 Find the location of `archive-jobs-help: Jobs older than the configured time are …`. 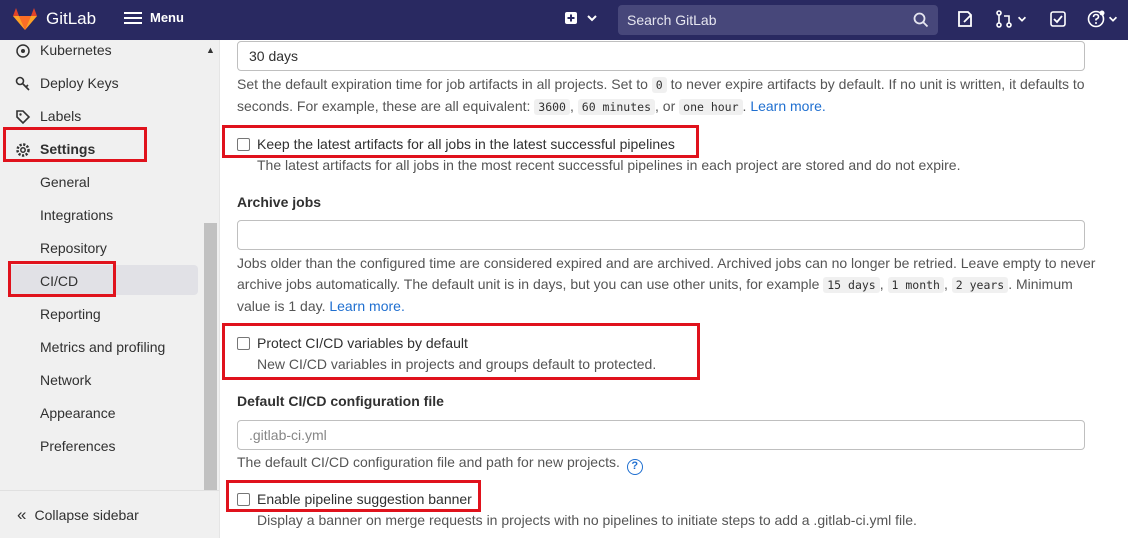

archive-jobs-help: Jobs older than the configured time are … is located at coordinates (666, 284).